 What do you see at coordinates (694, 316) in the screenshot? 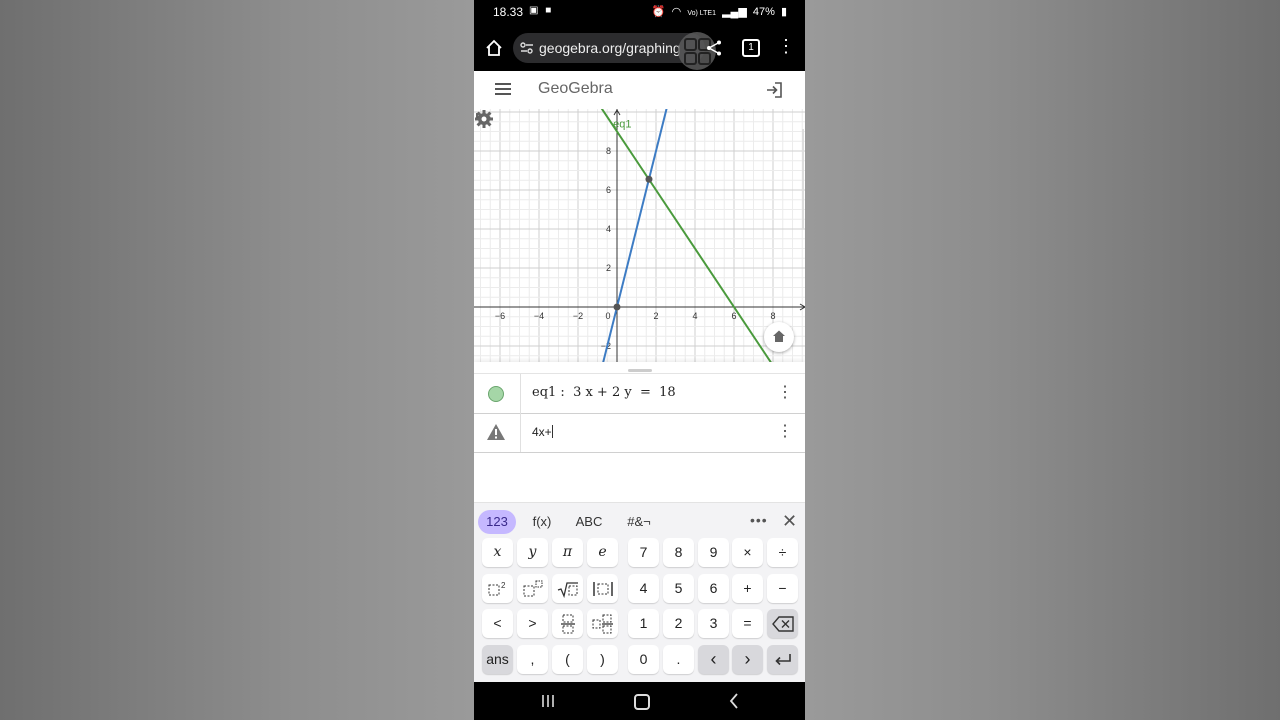
I see `x-tick-label: 4` at bounding box center [694, 316].